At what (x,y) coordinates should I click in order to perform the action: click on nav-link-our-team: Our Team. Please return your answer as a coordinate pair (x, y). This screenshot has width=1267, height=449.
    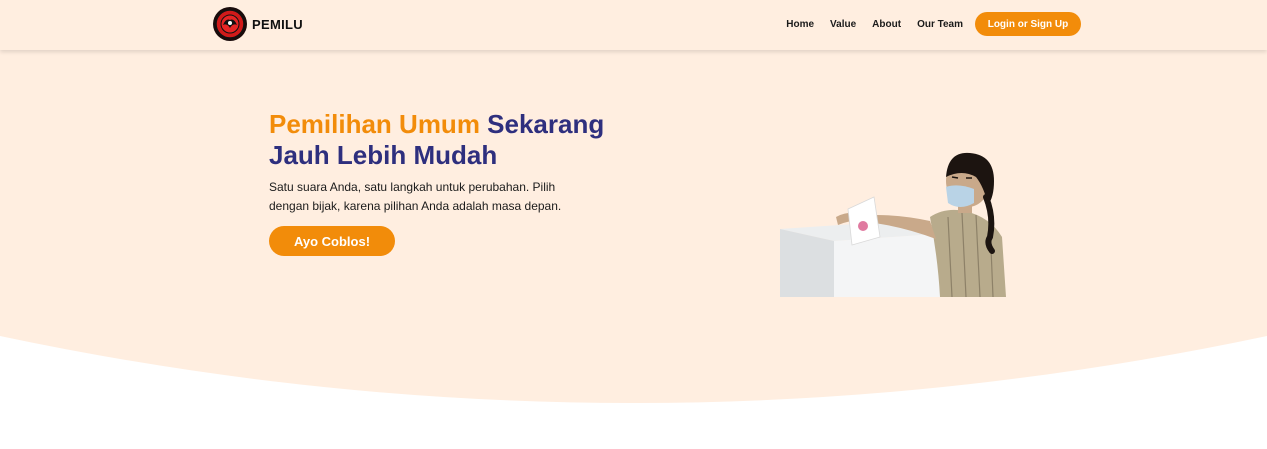
    Looking at the image, I should click on (940, 24).